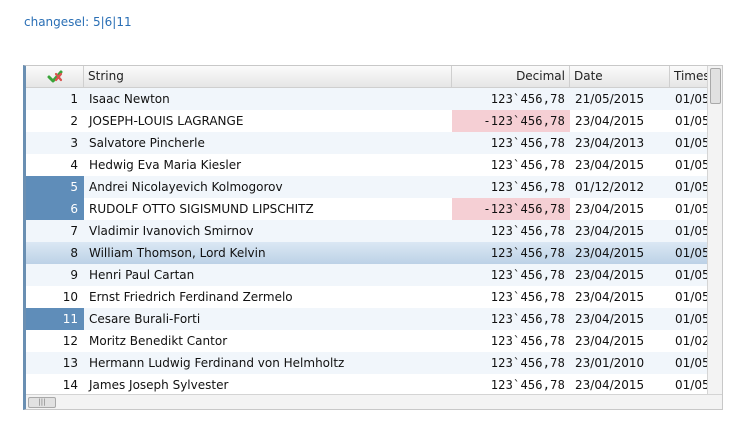 The height and width of the screenshot is (437, 746). I want to click on column-header-string: String, so click(268, 76).